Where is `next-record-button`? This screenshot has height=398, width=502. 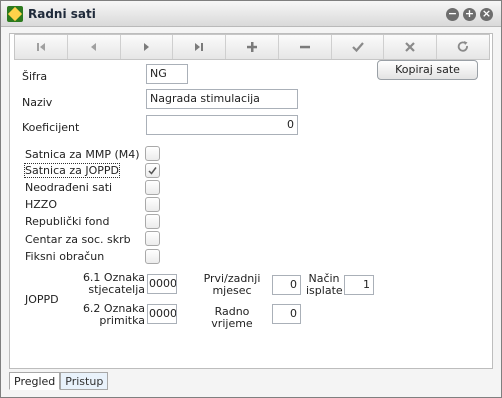
next-record-button is located at coordinates (147, 47).